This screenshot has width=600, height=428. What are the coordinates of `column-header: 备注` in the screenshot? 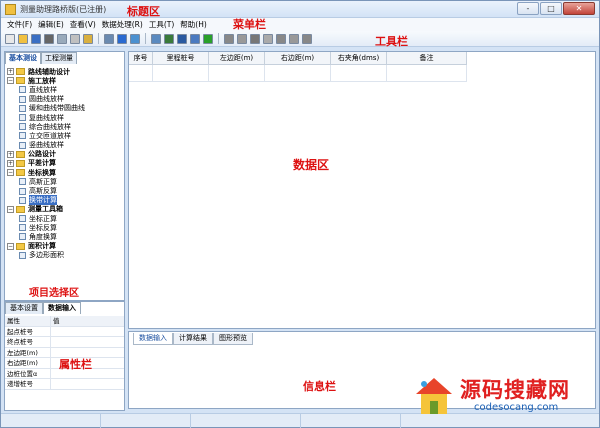 It's located at (427, 58).